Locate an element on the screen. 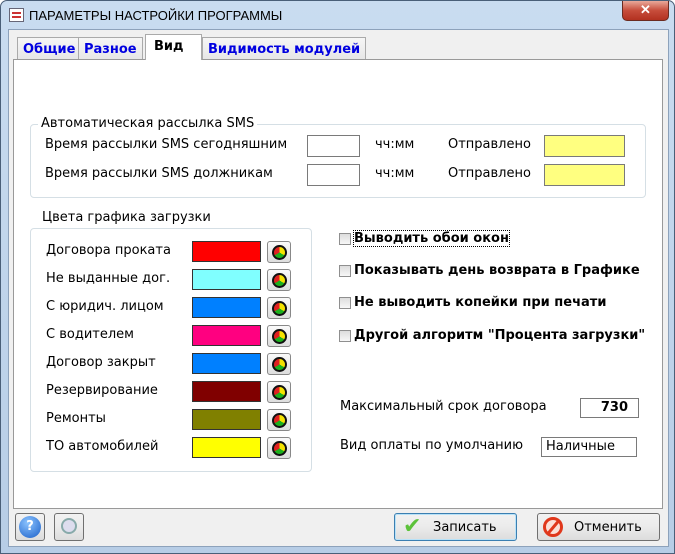 This screenshot has height=554, width=675. sms-today-unit: чч:мм is located at coordinates (395, 144).